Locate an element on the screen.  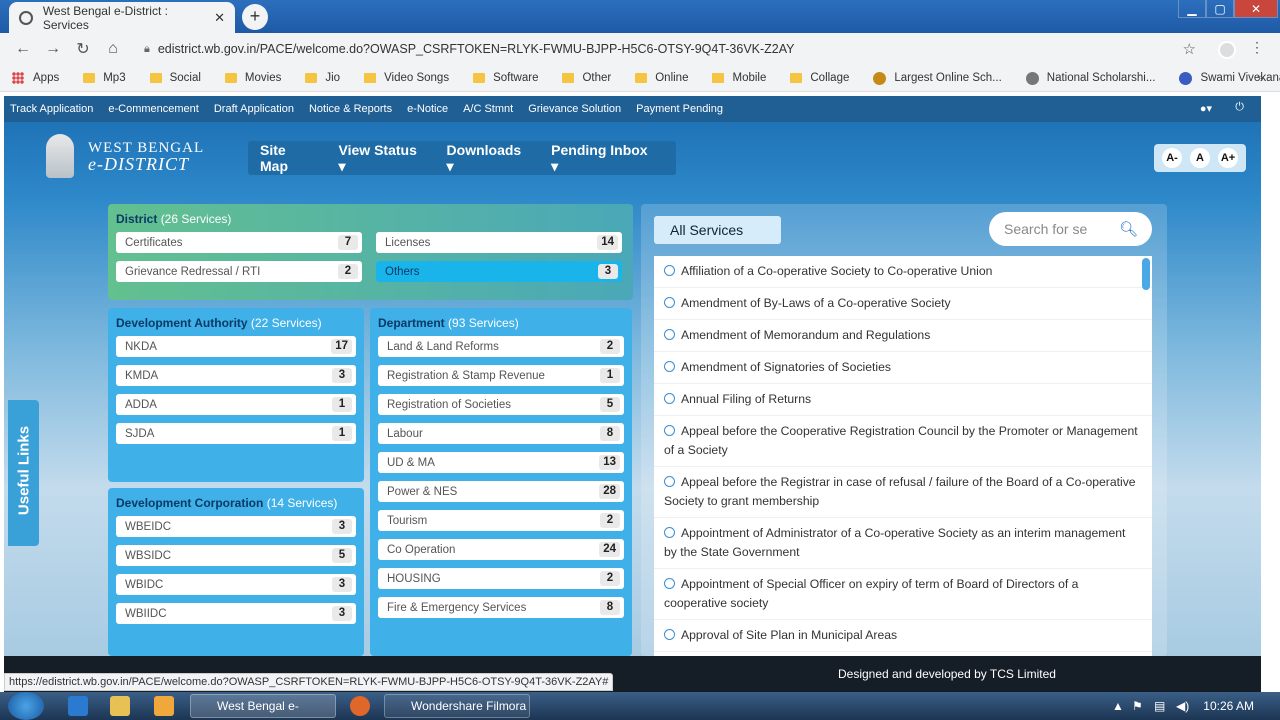
media-player-icon is located at coordinates (164, 706).